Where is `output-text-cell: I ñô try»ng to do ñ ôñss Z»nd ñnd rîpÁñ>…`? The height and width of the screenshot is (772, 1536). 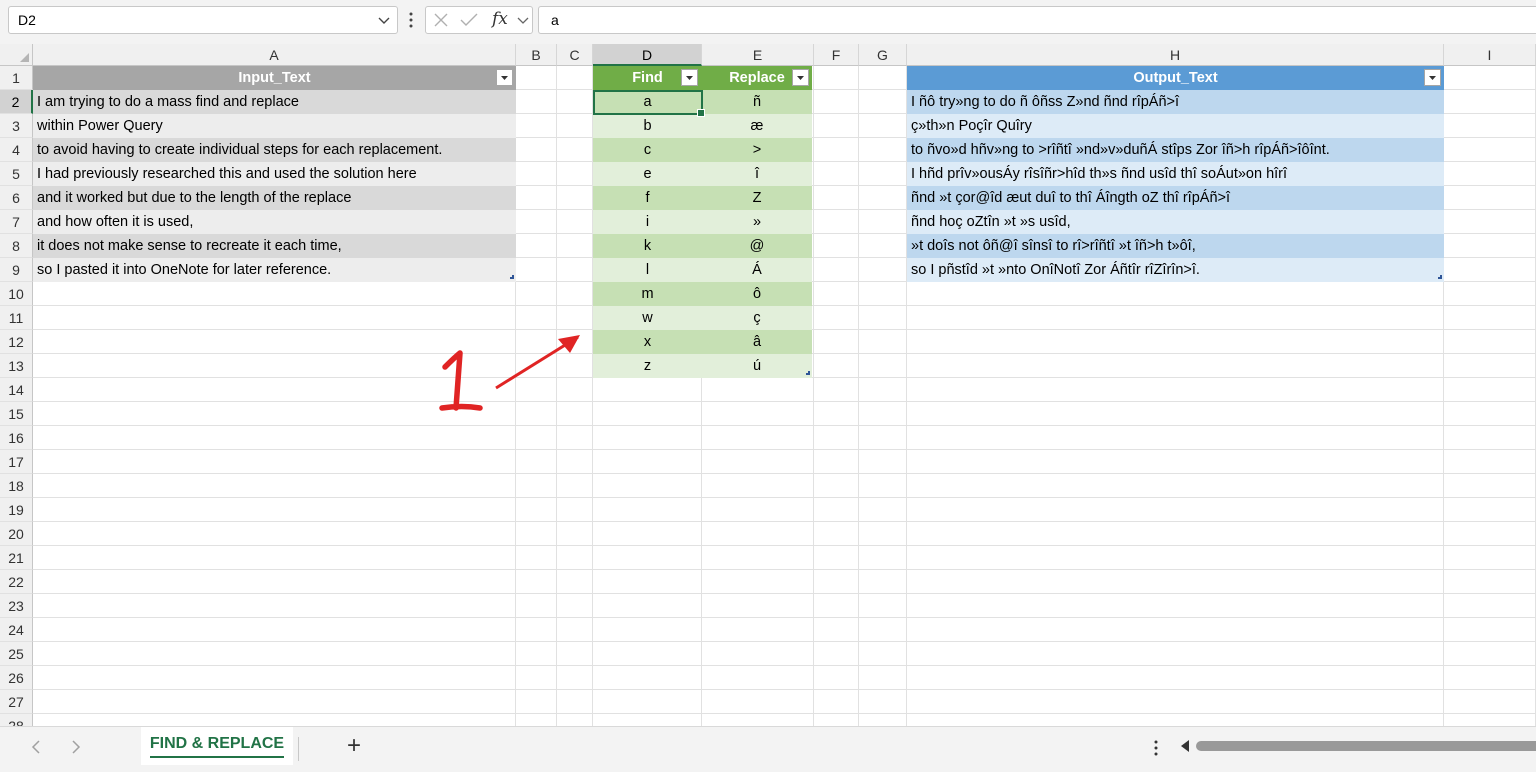
output-text-cell: I ñô try»ng to do ñ ôñss Z»nd ñnd rîpÁñ>… is located at coordinates (1175, 102).